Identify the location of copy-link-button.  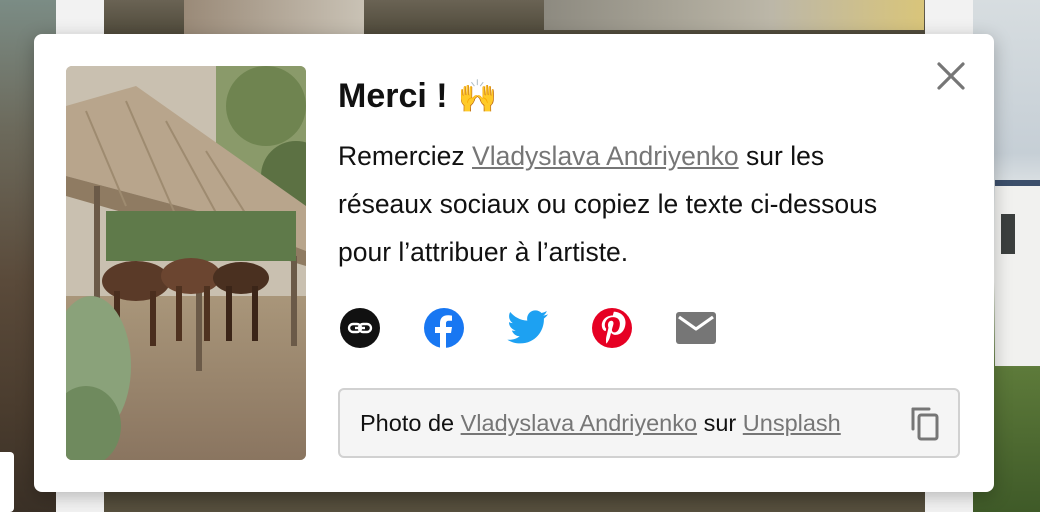
(360, 328).